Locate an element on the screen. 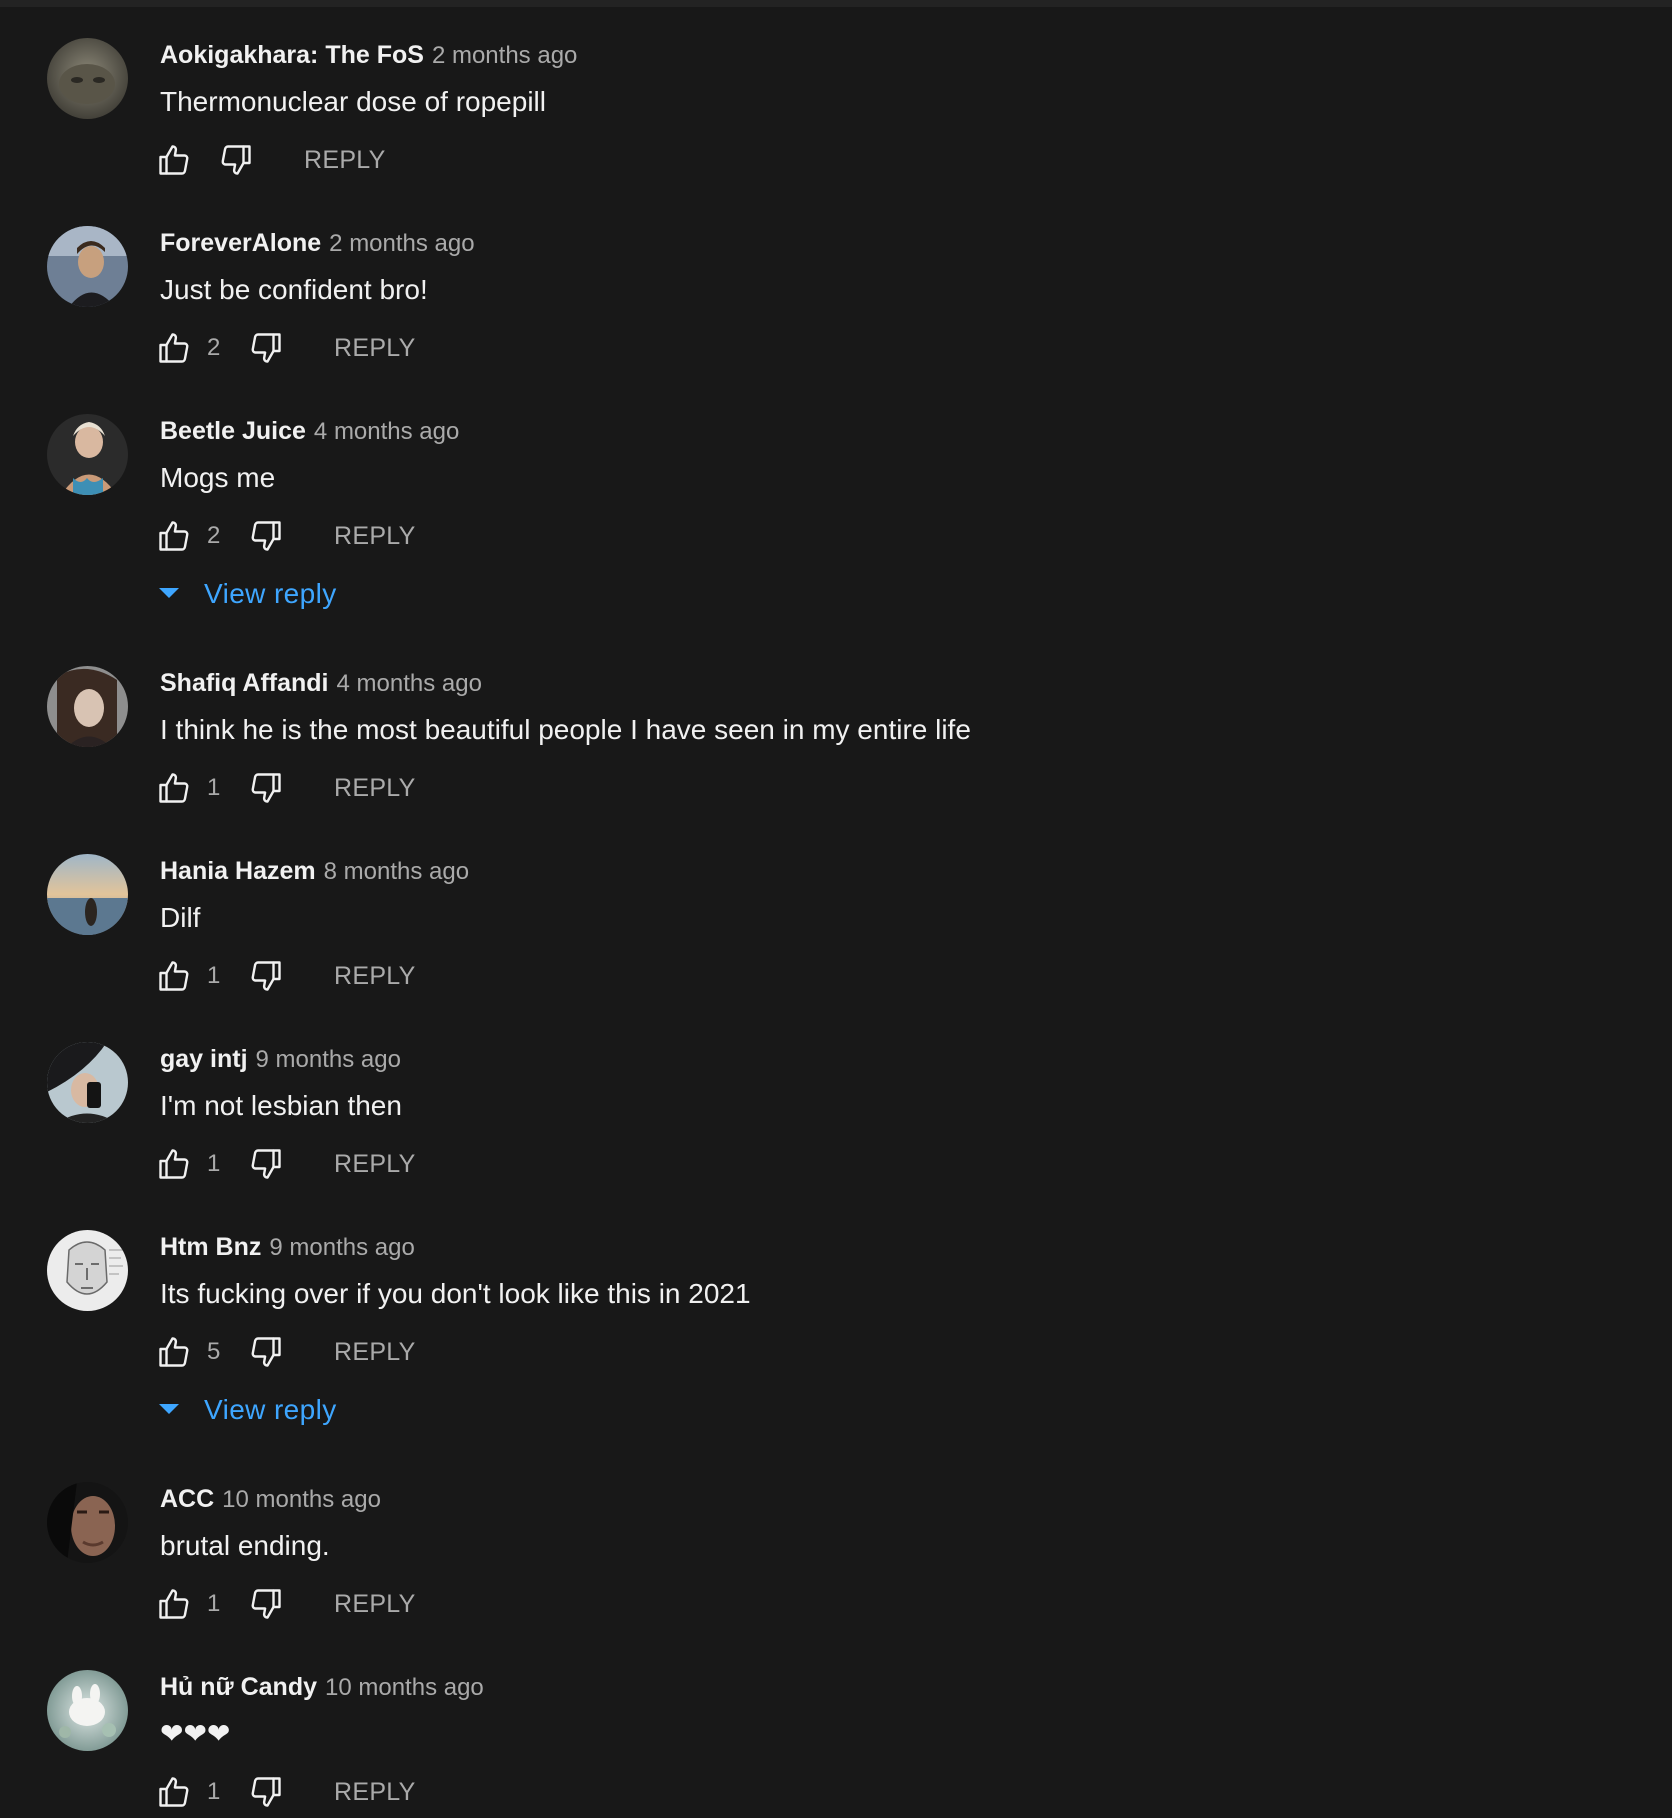 The width and height of the screenshot is (1672, 1818). comment-text: I'm not lesbian then is located at coordinates (281, 1105).